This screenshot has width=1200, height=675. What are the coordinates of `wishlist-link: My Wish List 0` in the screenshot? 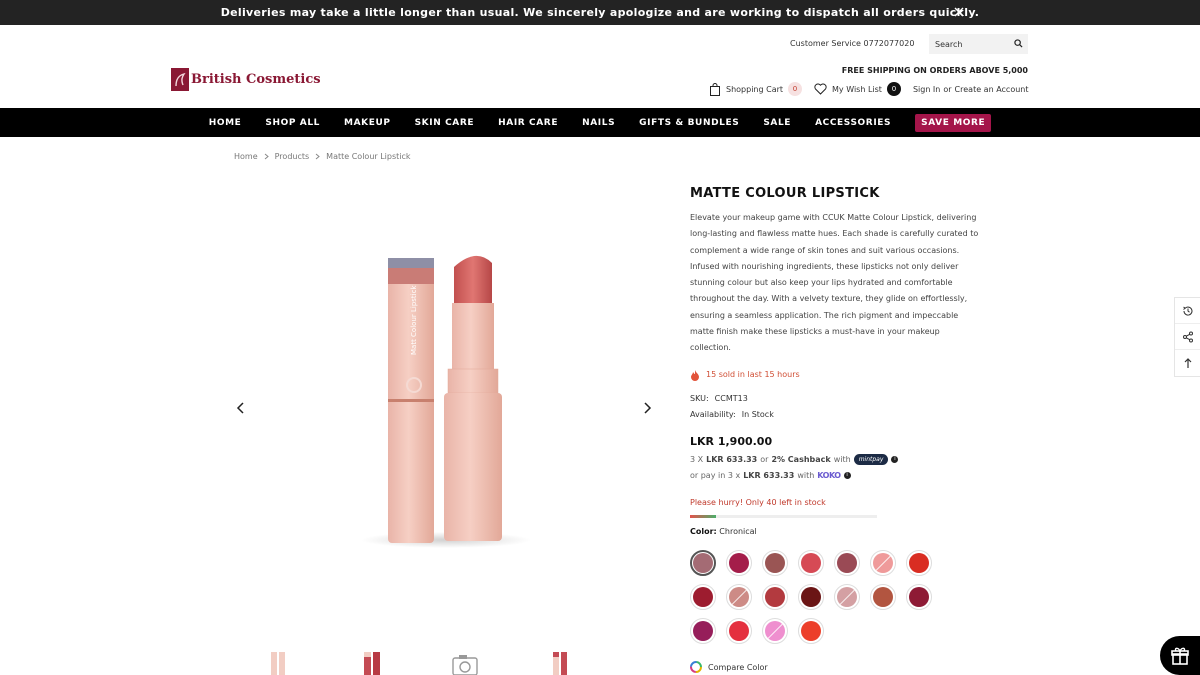 It's located at (857, 89).